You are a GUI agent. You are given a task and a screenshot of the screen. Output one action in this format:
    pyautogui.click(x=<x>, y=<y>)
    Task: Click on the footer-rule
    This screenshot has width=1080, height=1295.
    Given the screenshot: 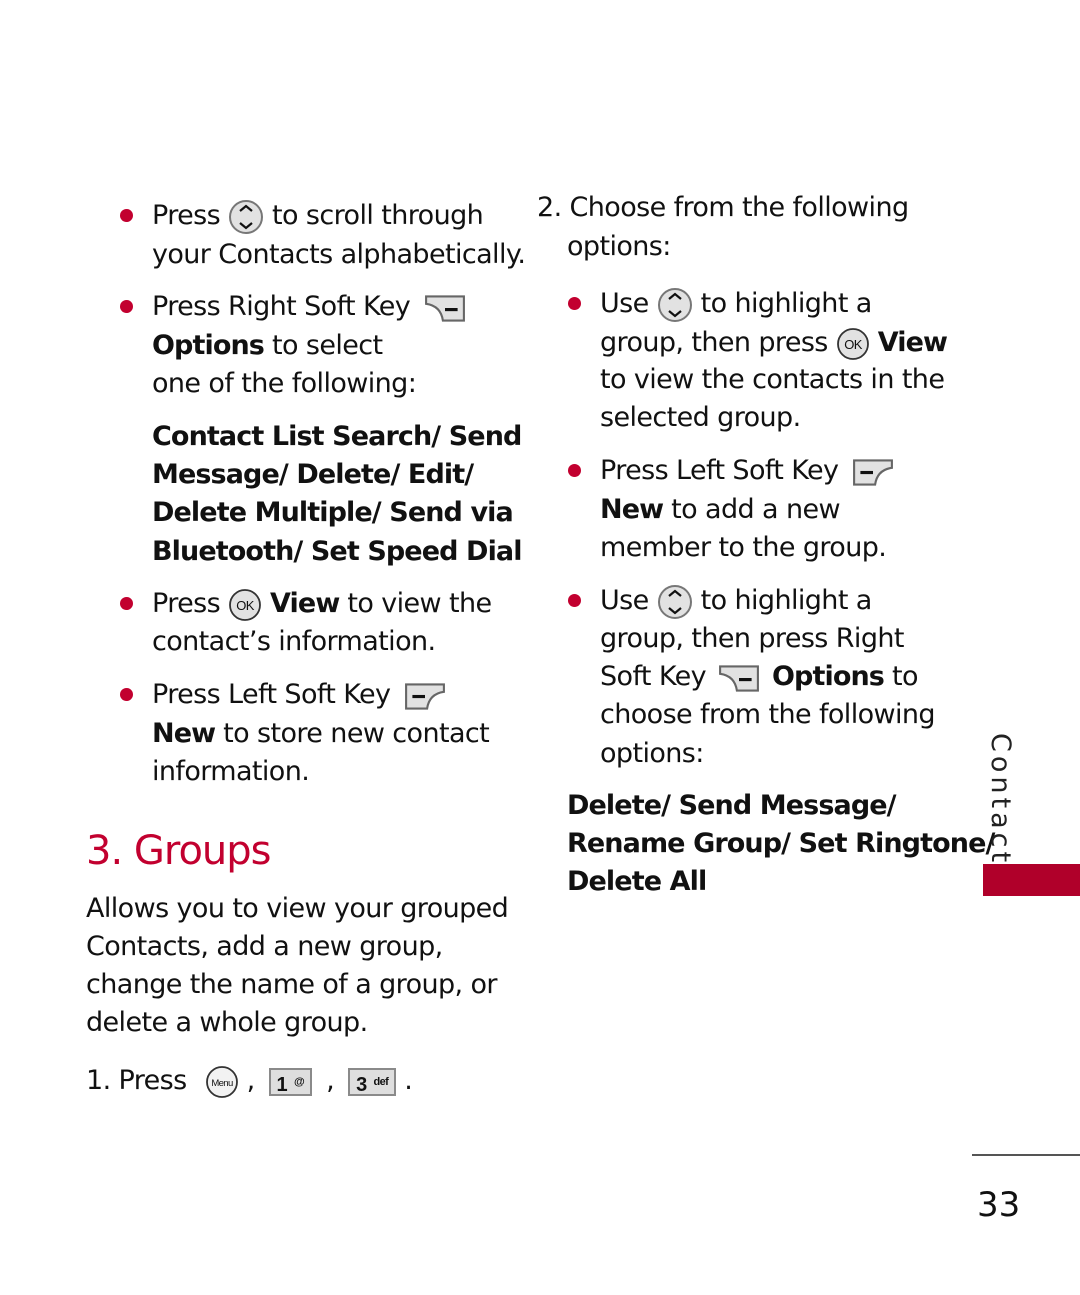 What is the action you would take?
    pyautogui.click(x=1026, y=1155)
    